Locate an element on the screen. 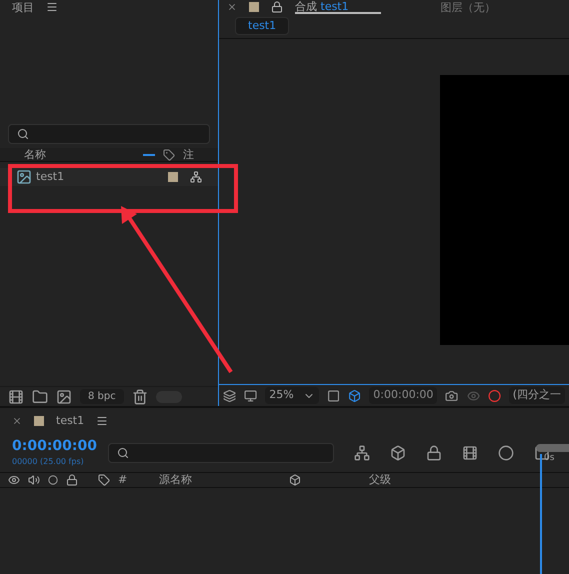 This screenshot has width=569, height=574. eye-icon is located at coordinates (14, 480).